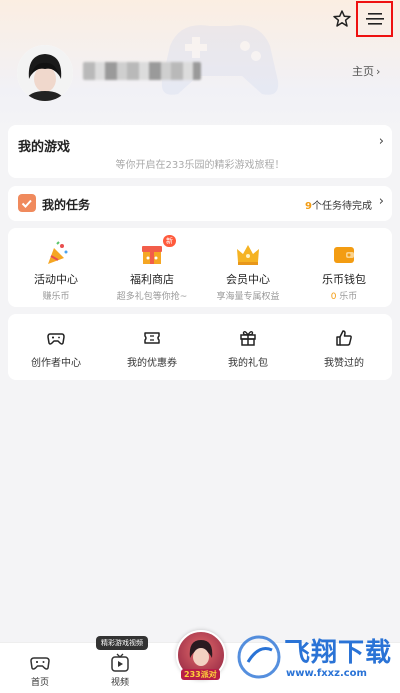 Image resolution: width=400 pixels, height=693 pixels. I want to click on nav-home: 首页, so click(40, 670).